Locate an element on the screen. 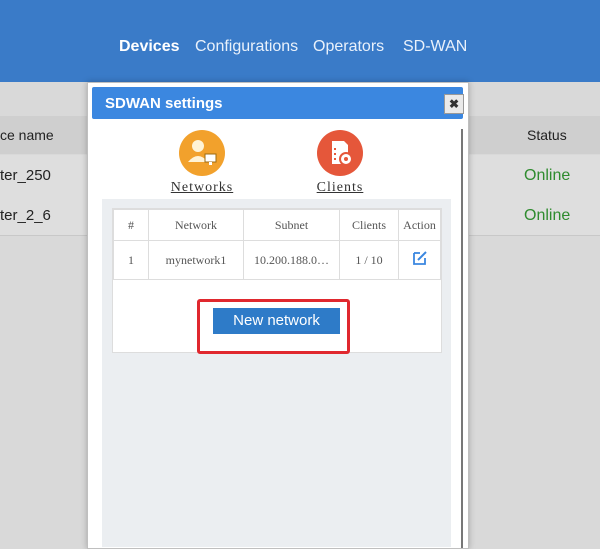 This screenshot has height=549, width=600. edit-icon is located at coordinates (420, 260).